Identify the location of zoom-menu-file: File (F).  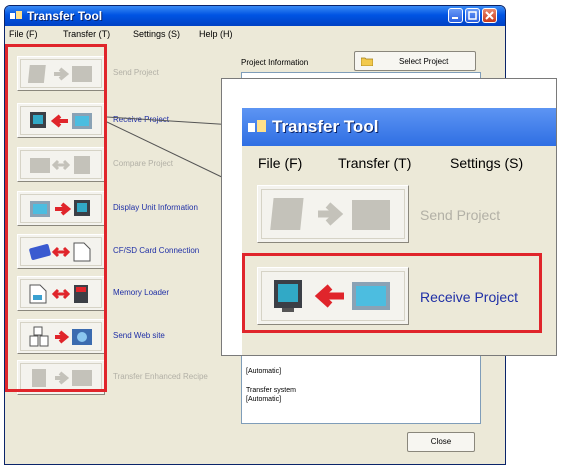
(280, 163).